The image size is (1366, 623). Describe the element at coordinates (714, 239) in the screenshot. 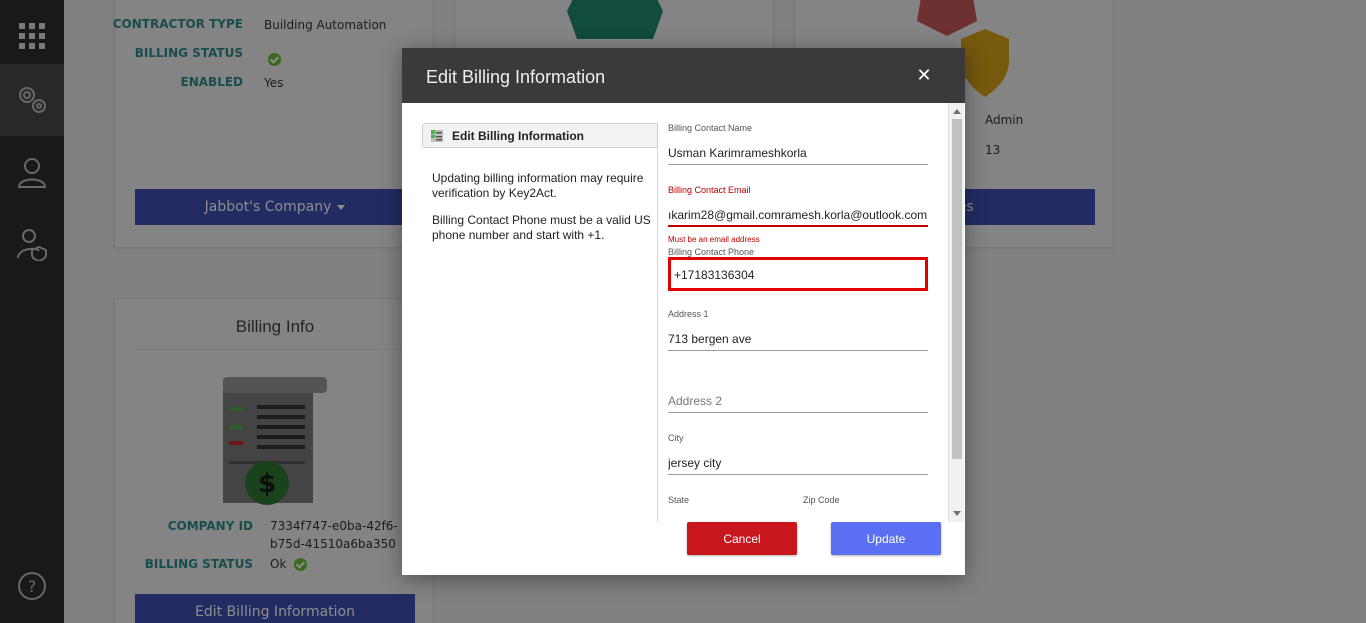

I see `contact-email-error: Must be an email address` at that location.